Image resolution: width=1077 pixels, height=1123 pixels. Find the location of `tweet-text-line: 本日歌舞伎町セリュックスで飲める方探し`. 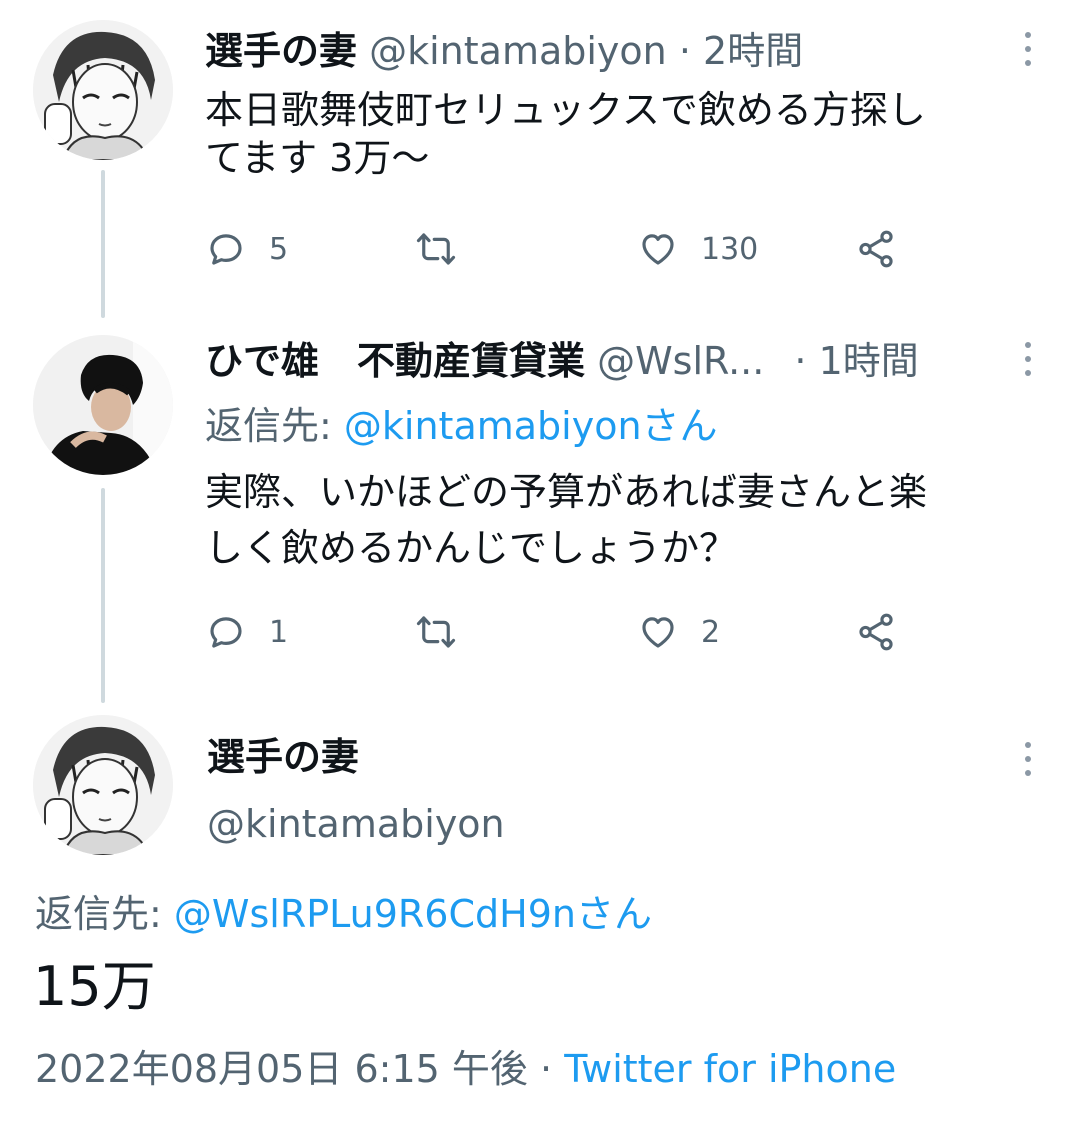

tweet-text-line: 本日歌舞伎町セリュックスで飲める方探し is located at coordinates (565, 110).